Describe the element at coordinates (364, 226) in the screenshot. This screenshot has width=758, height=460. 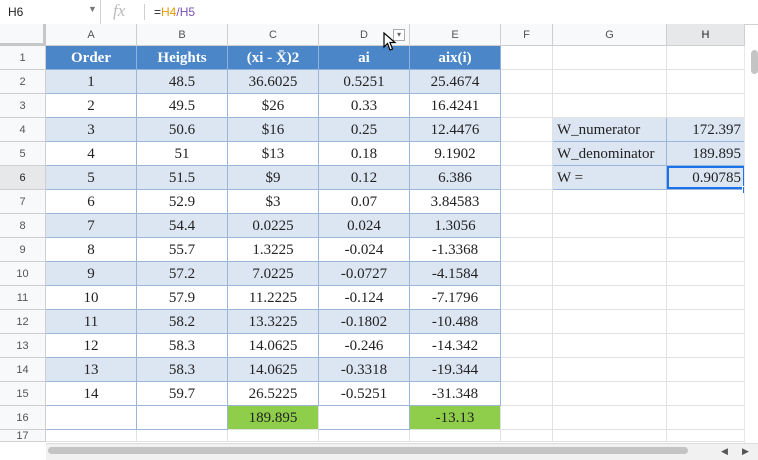
I see `cell-d8: 0.024` at that location.